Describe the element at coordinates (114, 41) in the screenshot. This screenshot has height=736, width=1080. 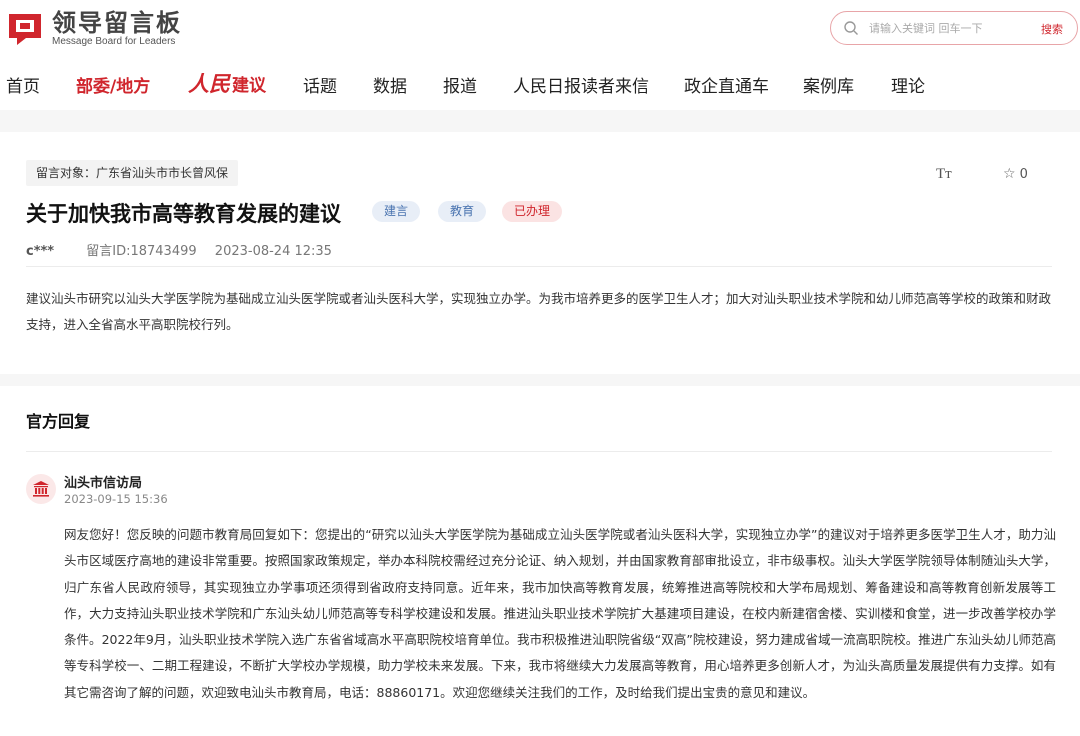
I see `logo-subtitle: Message Board for Leaders` at that location.